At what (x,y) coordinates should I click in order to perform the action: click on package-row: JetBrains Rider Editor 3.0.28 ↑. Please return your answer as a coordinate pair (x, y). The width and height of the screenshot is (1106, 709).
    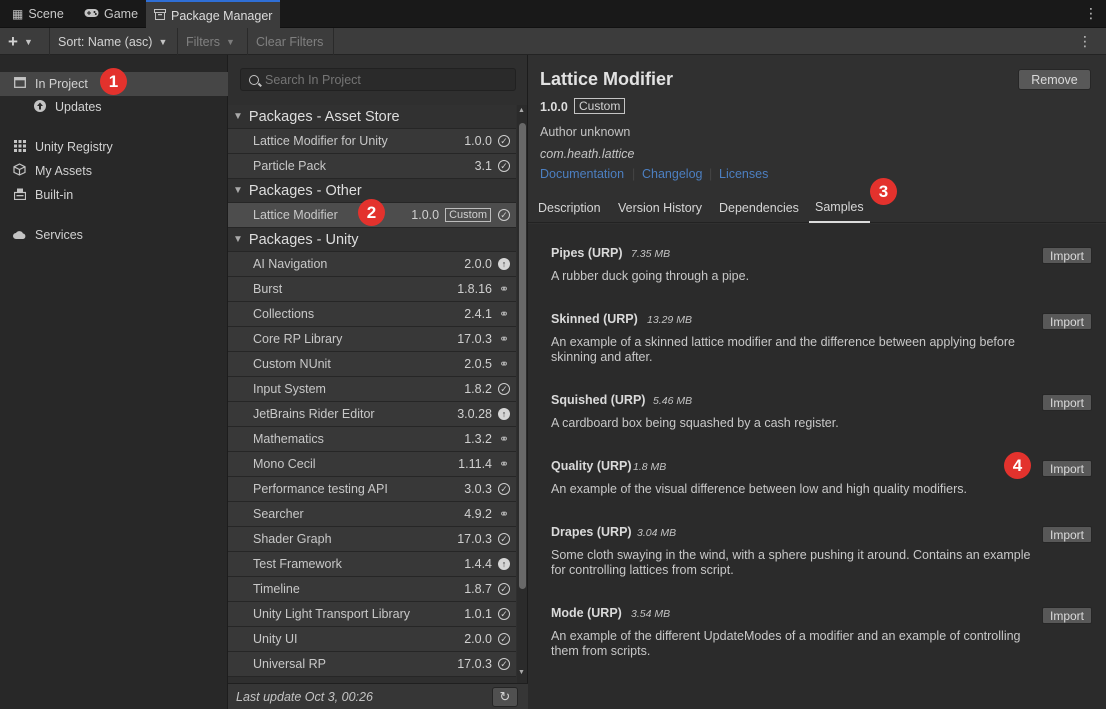
    Looking at the image, I should click on (372, 414).